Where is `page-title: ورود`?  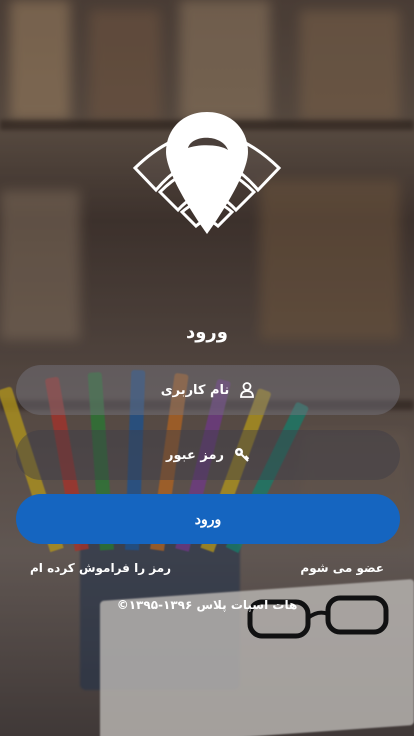 page-title: ورود is located at coordinates (207, 332).